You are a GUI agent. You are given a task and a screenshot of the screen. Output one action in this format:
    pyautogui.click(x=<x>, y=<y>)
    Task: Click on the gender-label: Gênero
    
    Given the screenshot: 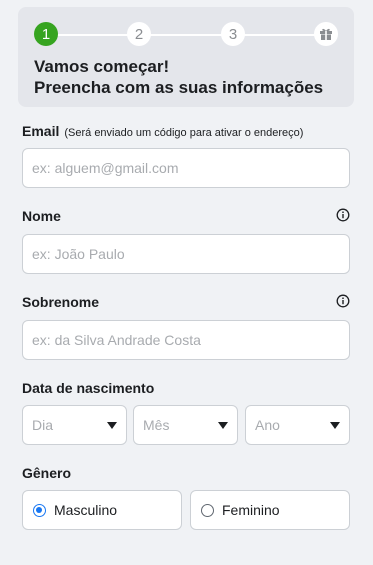 What is the action you would take?
    pyautogui.click(x=47, y=473)
    